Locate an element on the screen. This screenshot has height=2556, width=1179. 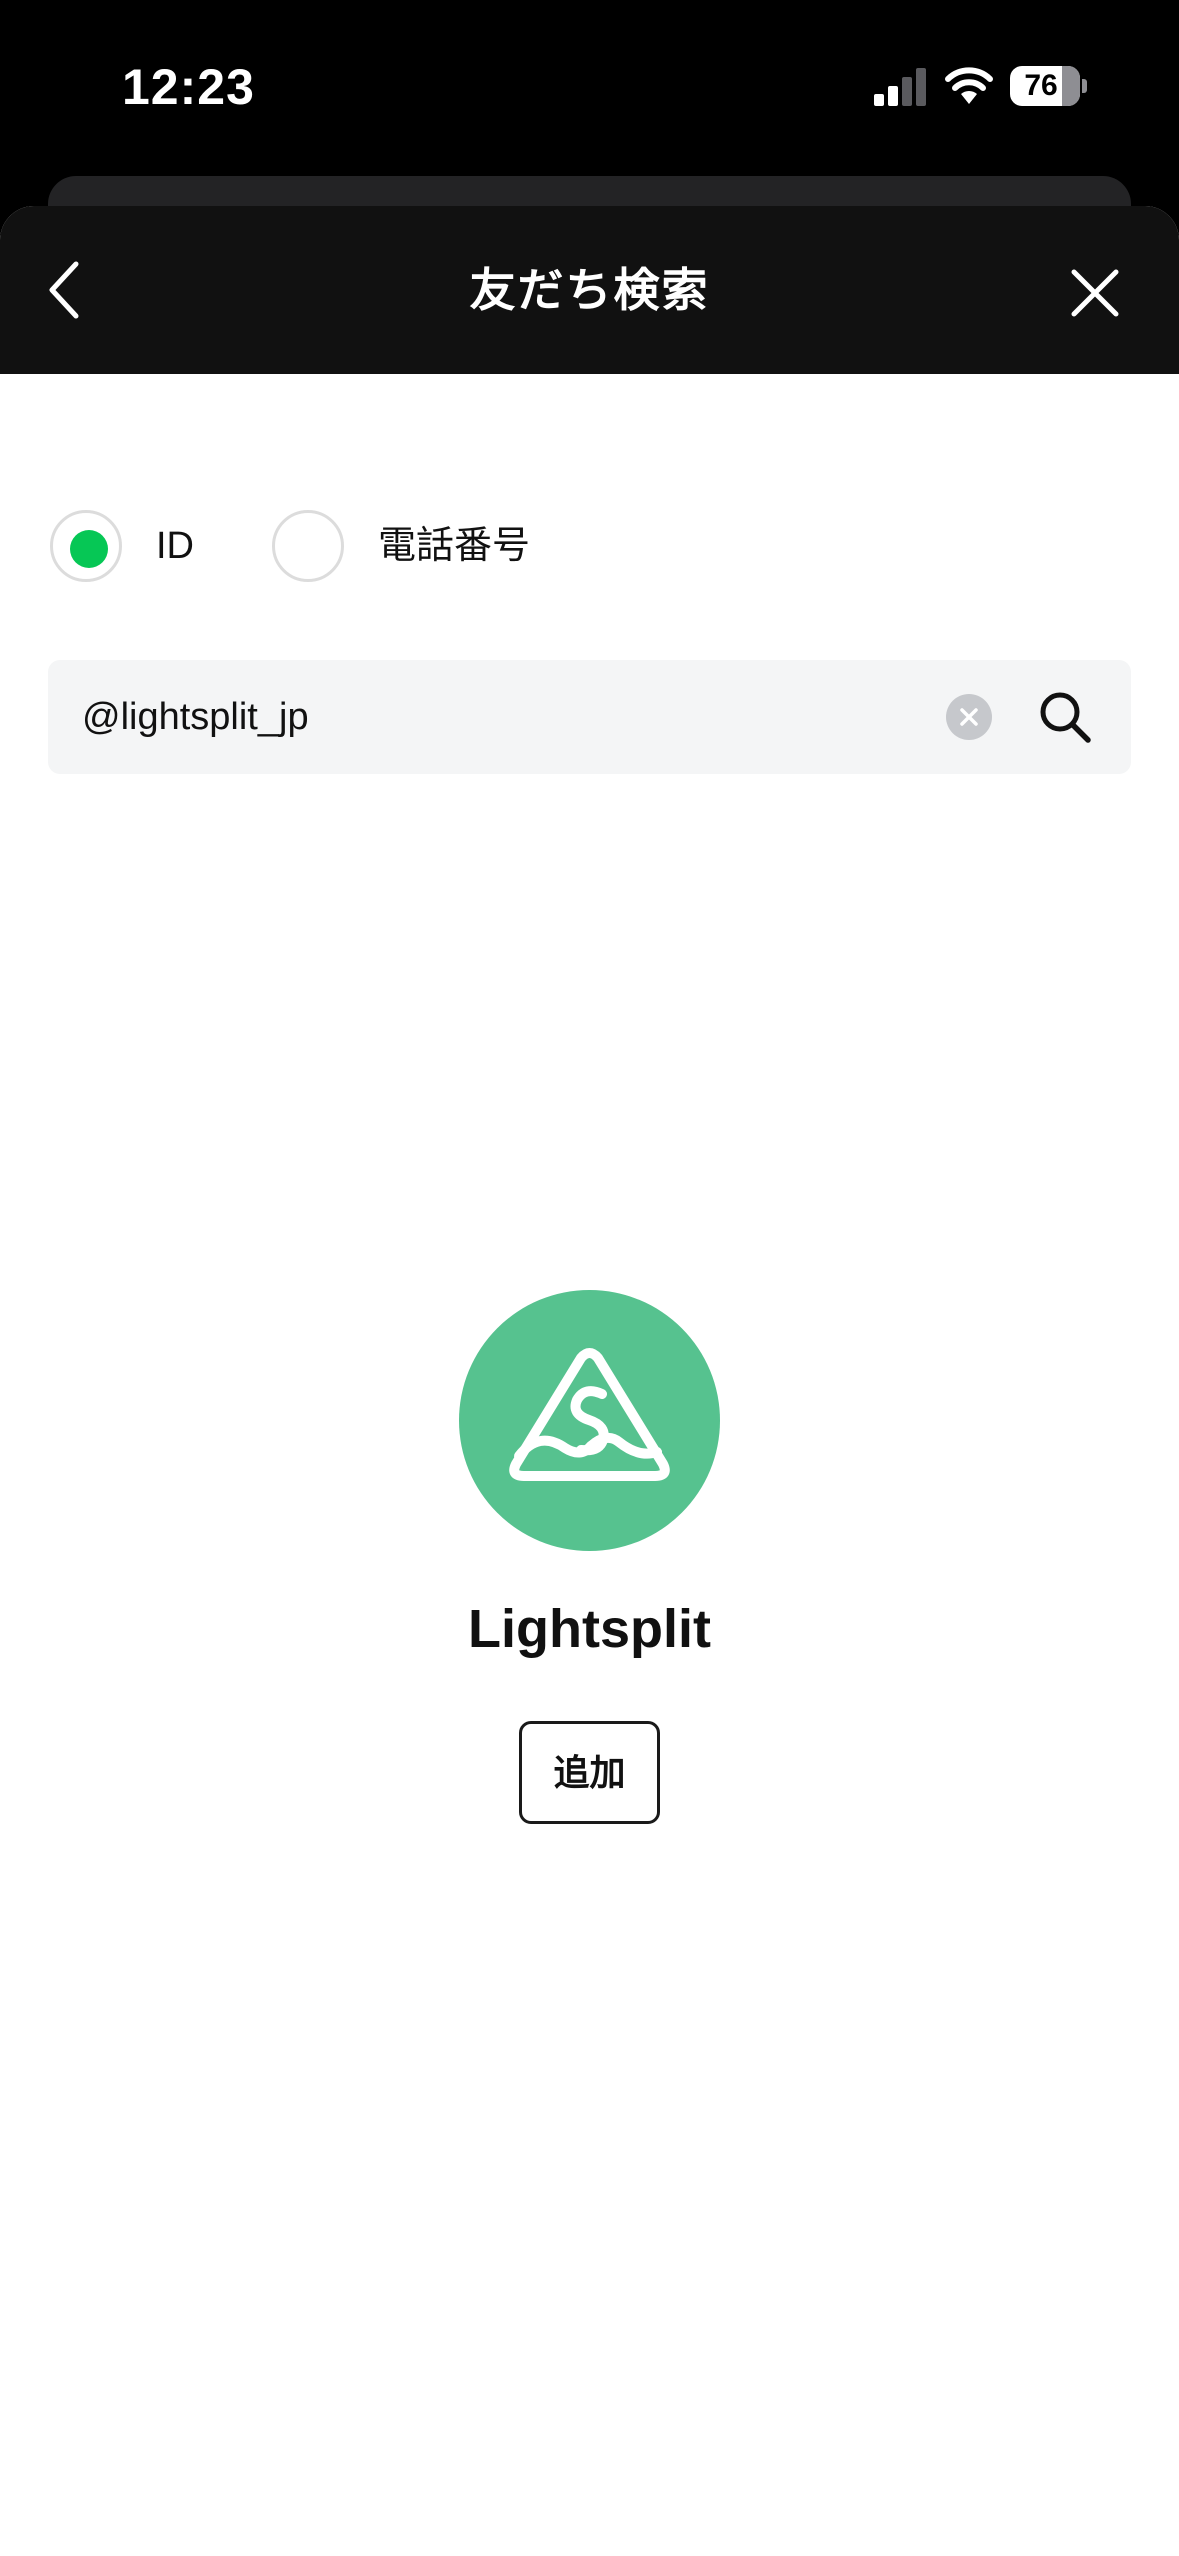
wifi-icon is located at coordinates (969, 85).